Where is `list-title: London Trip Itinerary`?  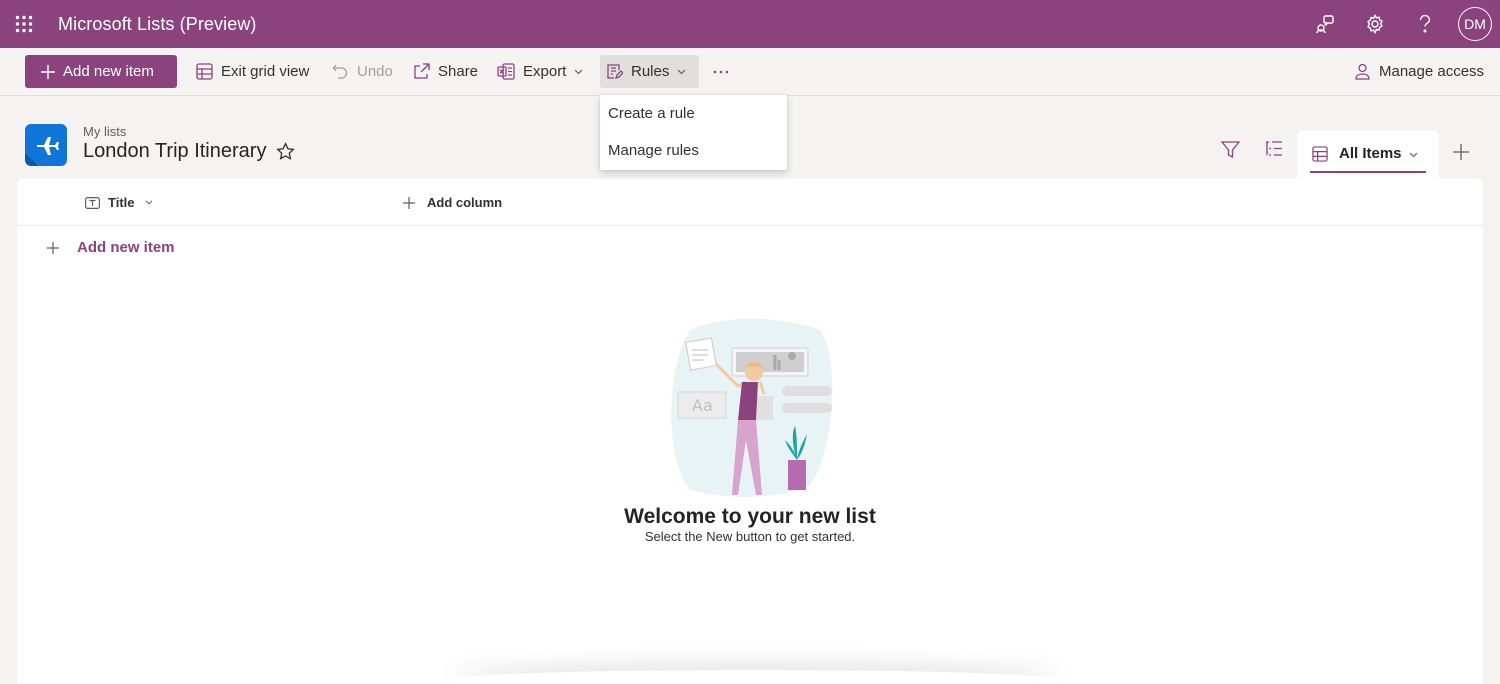
list-title: London Trip Itinerary is located at coordinates (175, 151).